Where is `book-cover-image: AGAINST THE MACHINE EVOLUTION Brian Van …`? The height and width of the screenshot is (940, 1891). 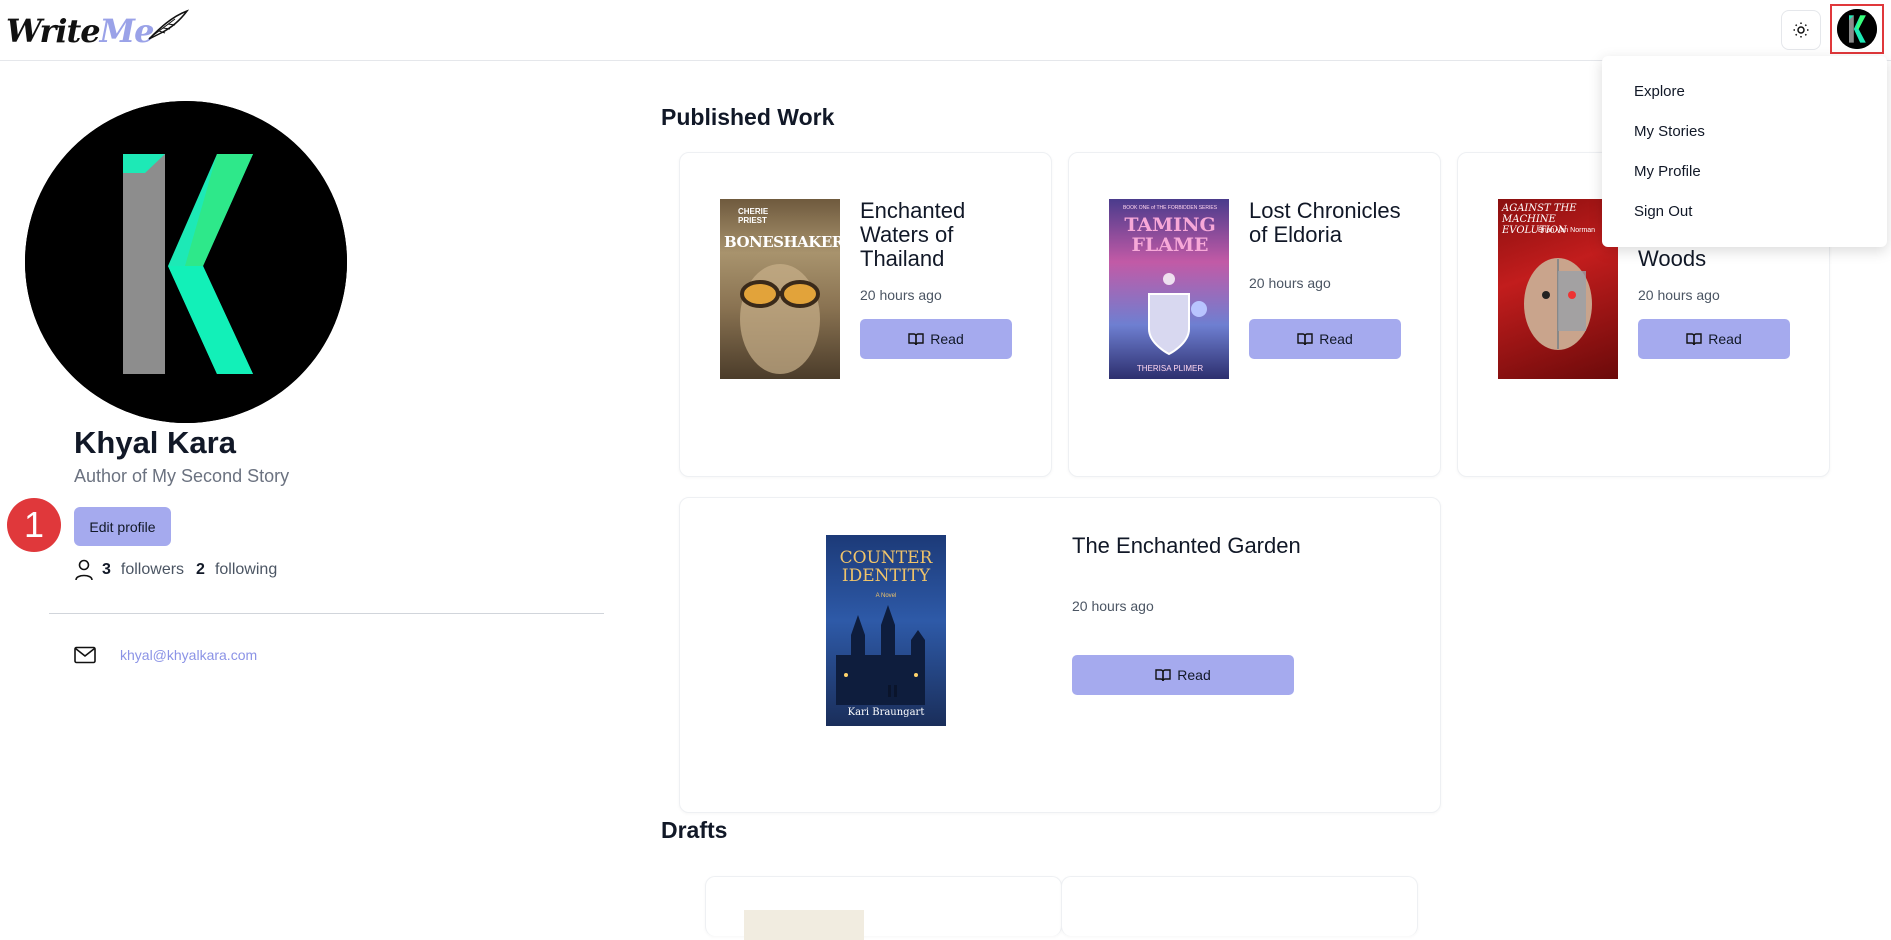 book-cover-image: AGAINST THE MACHINE EVOLUTION Brian Van … is located at coordinates (1558, 289).